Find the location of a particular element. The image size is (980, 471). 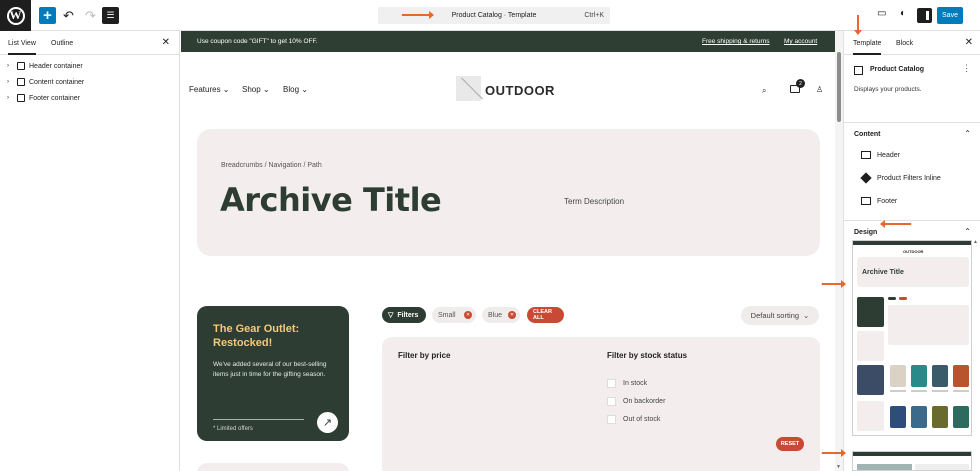

arrow-up-right-icon: ↗ is located at coordinates (327, 422).